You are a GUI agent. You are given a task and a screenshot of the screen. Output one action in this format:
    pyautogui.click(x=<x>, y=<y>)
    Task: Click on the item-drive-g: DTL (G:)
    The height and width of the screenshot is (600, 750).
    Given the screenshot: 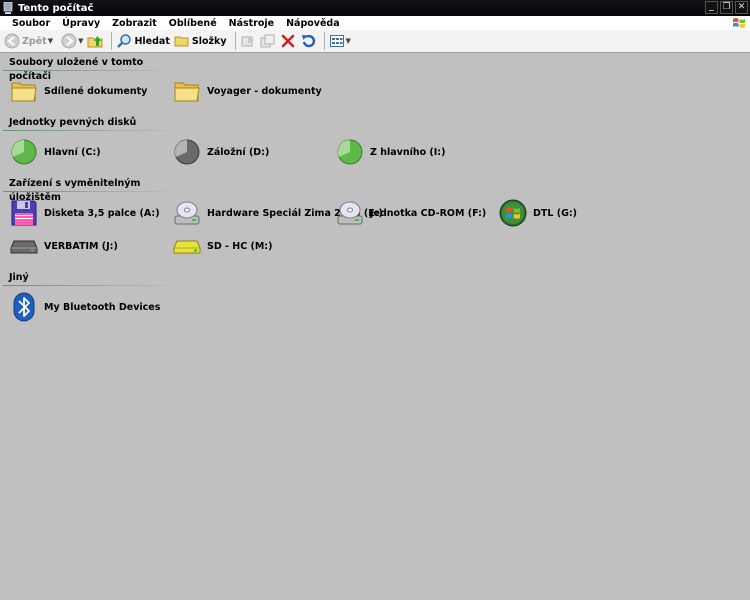 What is the action you would take?
    pyautogui.click(x=537, y=213)
    